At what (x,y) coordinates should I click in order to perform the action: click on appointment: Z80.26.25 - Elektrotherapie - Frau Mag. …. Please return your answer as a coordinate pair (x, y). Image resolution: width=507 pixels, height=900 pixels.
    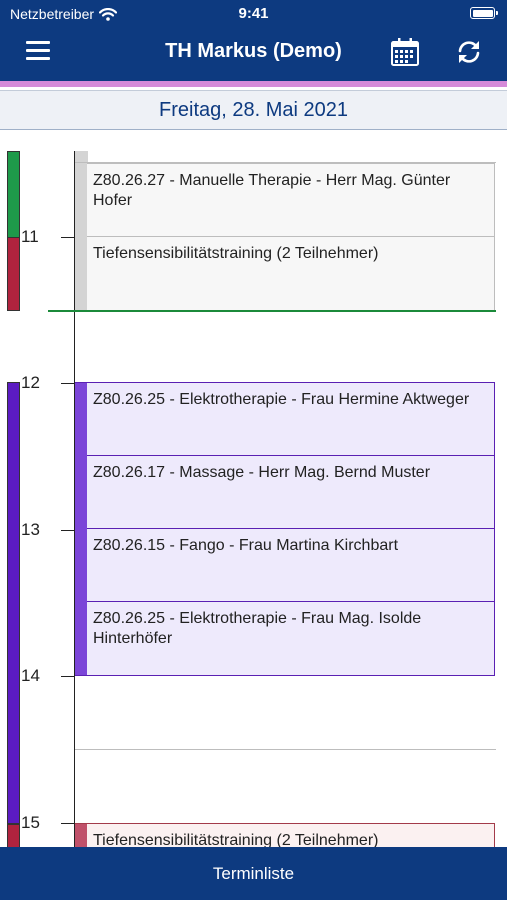
    Looking at the image, I should click on (291, 638).